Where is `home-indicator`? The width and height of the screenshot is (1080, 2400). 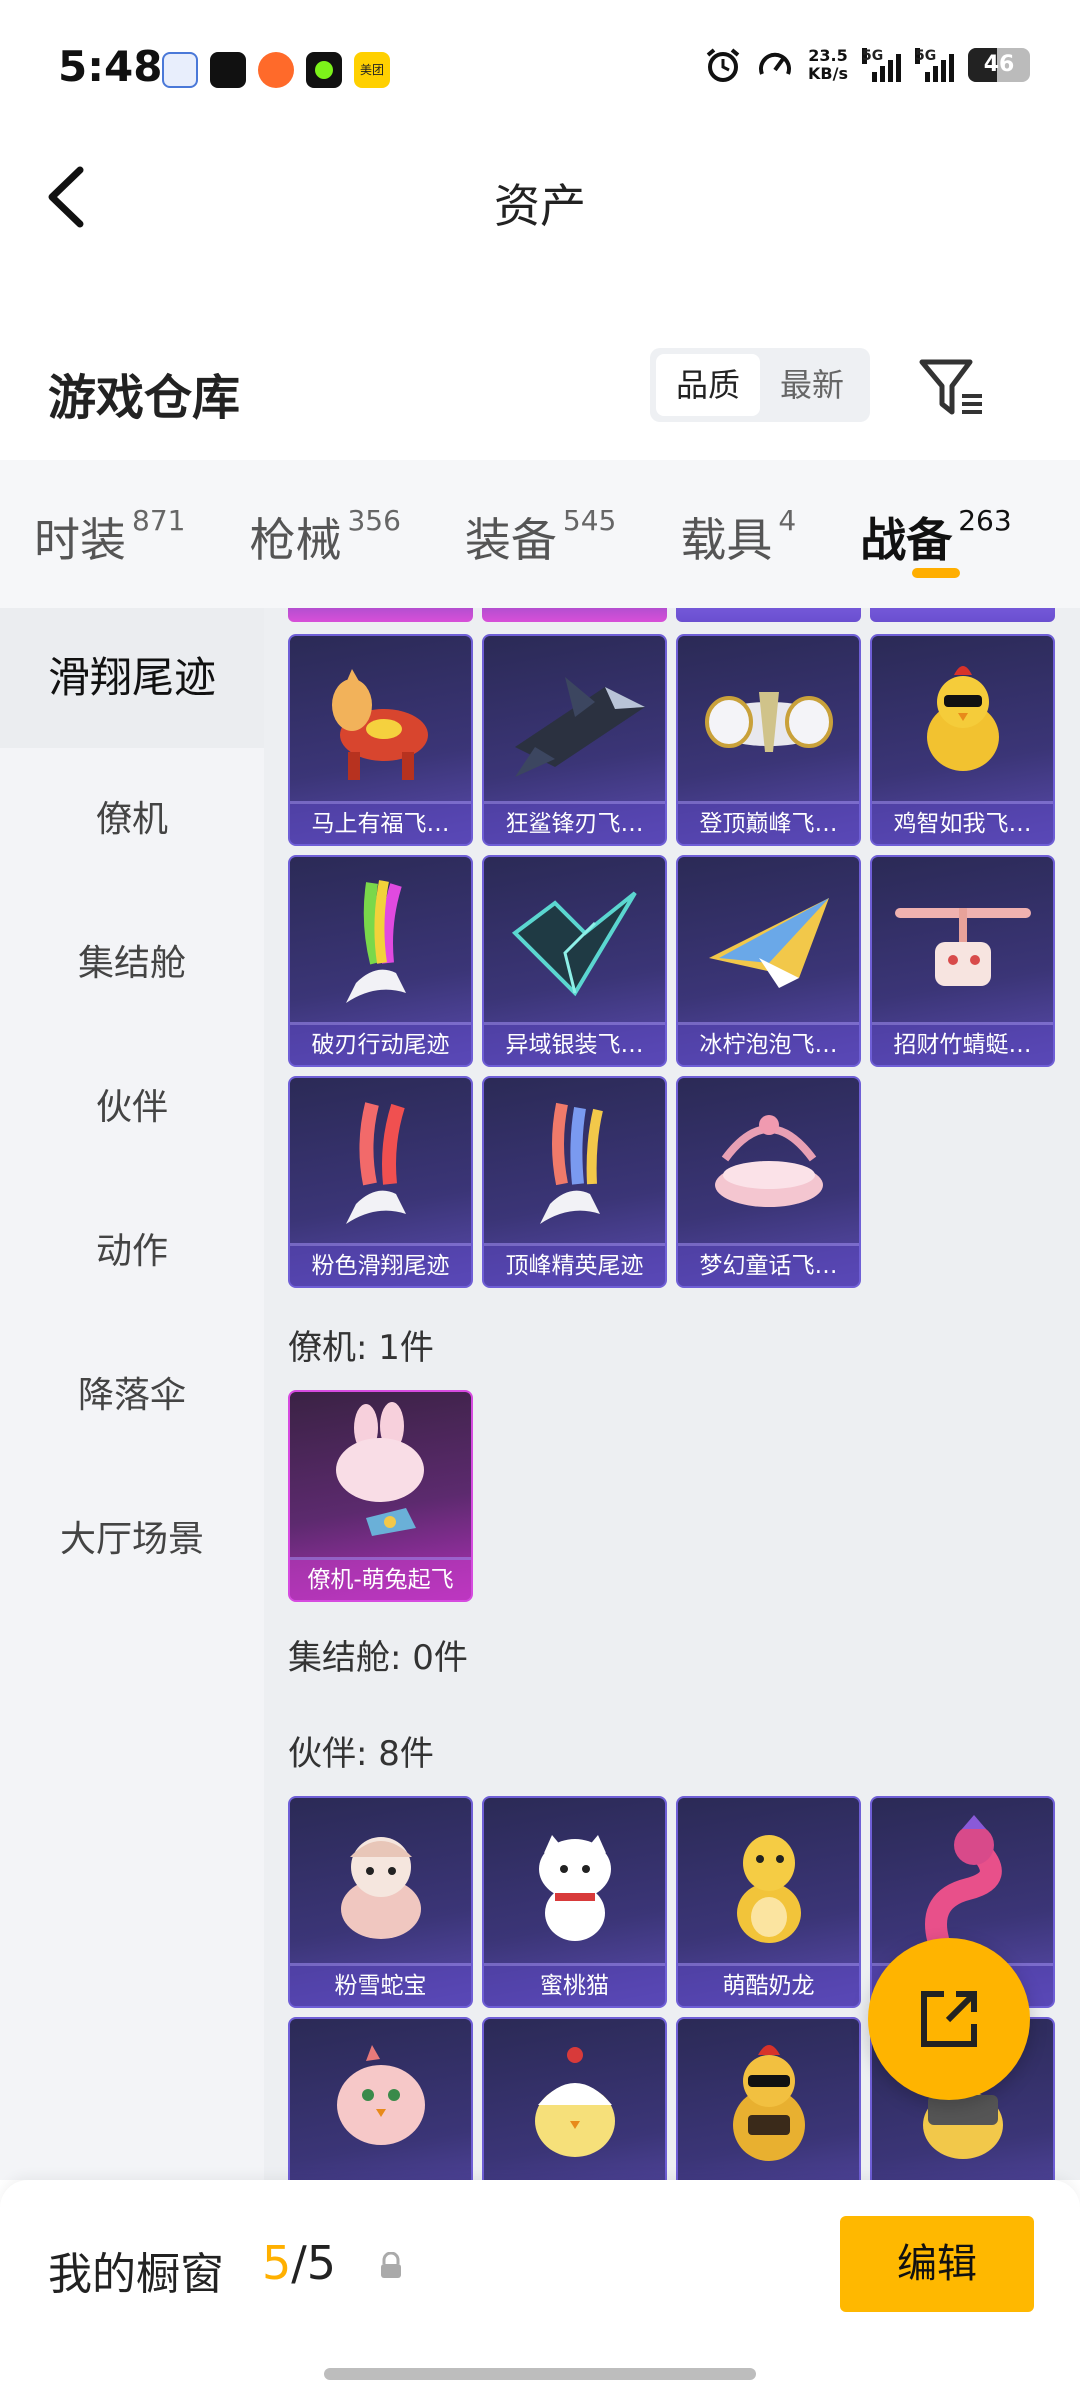
home-indicator is located at coordinates (540, 2374).